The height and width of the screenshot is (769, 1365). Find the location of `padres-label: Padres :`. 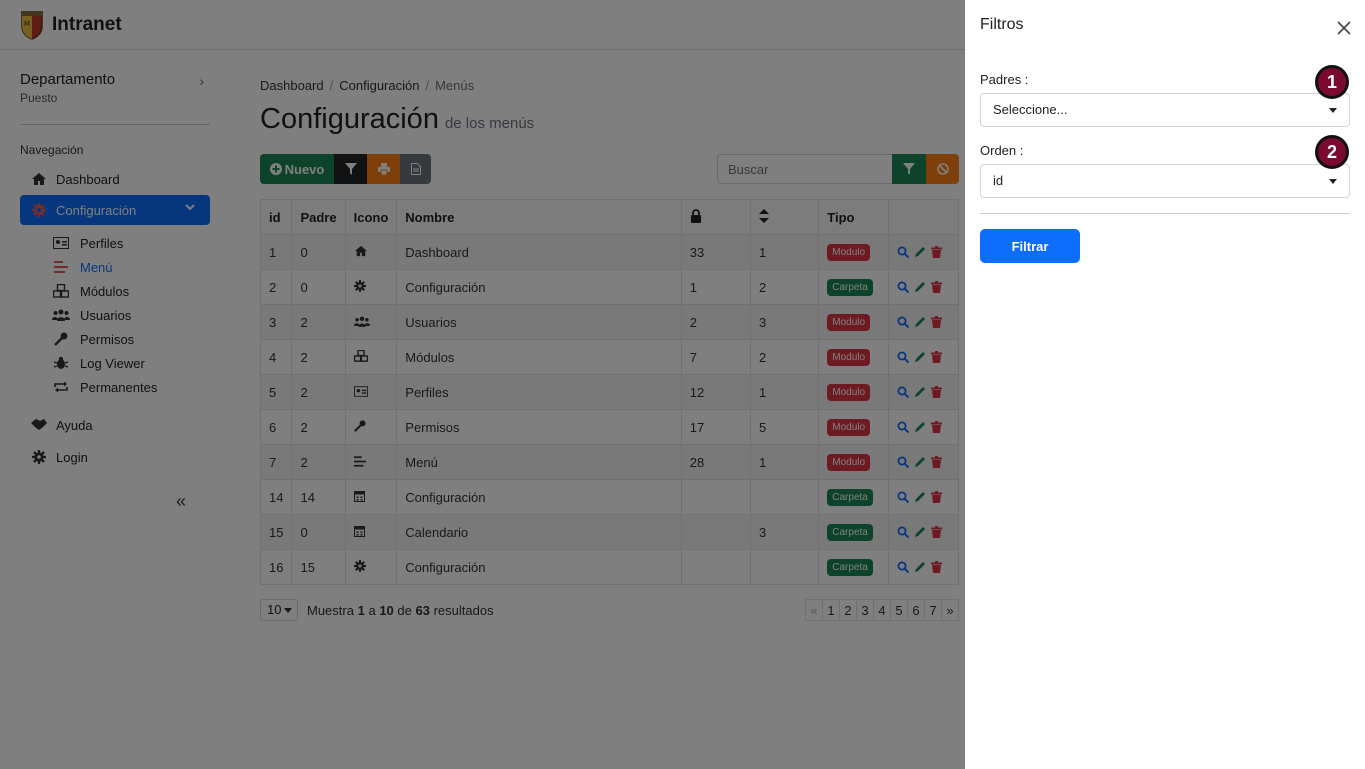

padres-label: Padres : is located at coordinates (1004, 79).